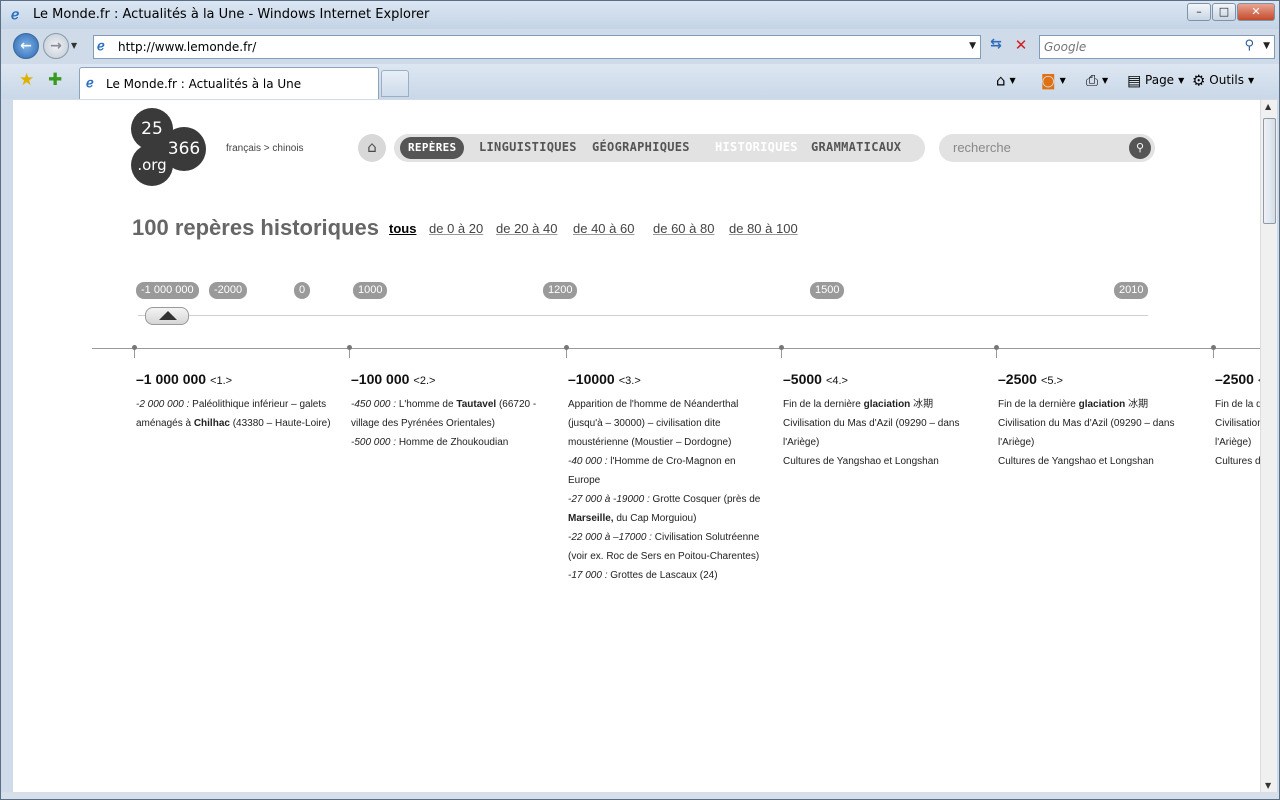 The image size is (1280, 800). What do you see at coordinates (763, 228) in the screenshot?
I see `filter-80-100: de 80 à 100` at bounding box center [763, 228].